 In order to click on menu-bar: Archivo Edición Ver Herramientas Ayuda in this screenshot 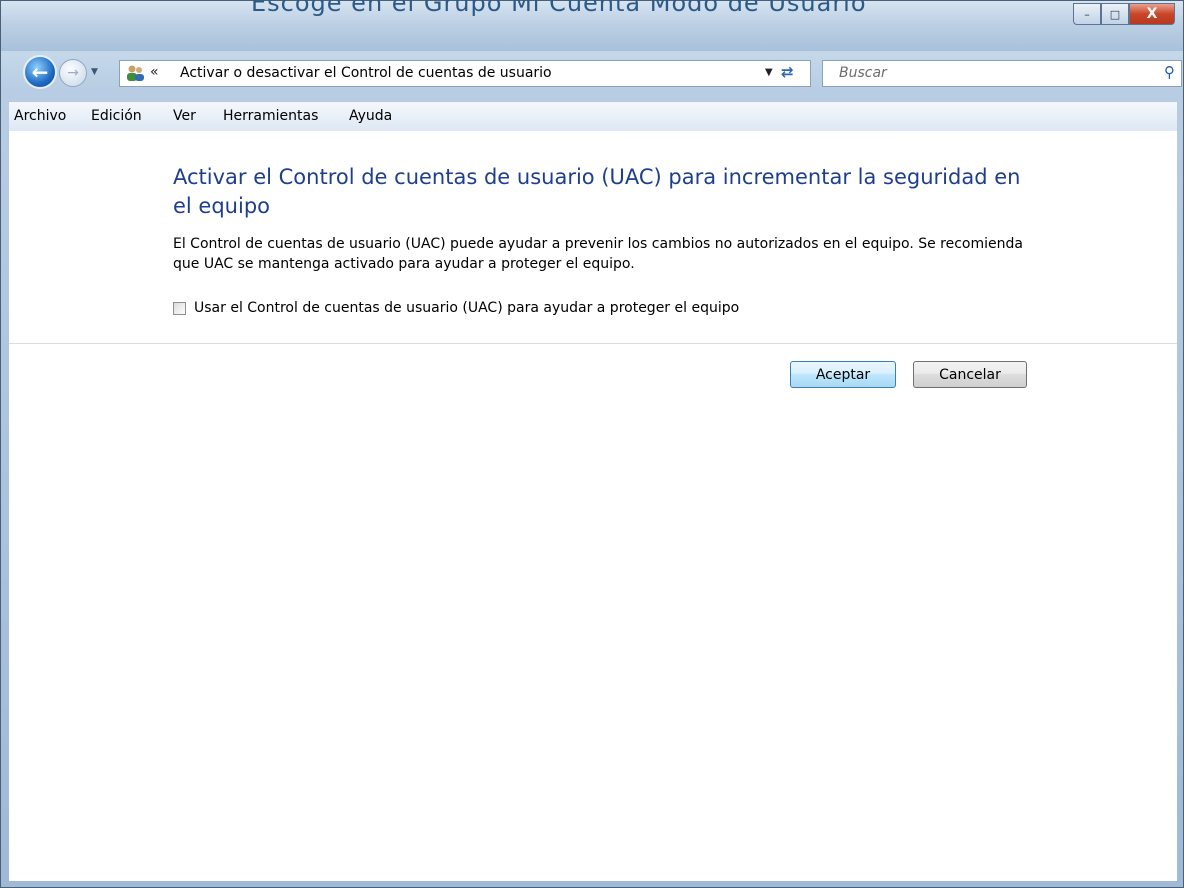, I will do `click(593, 116)`.